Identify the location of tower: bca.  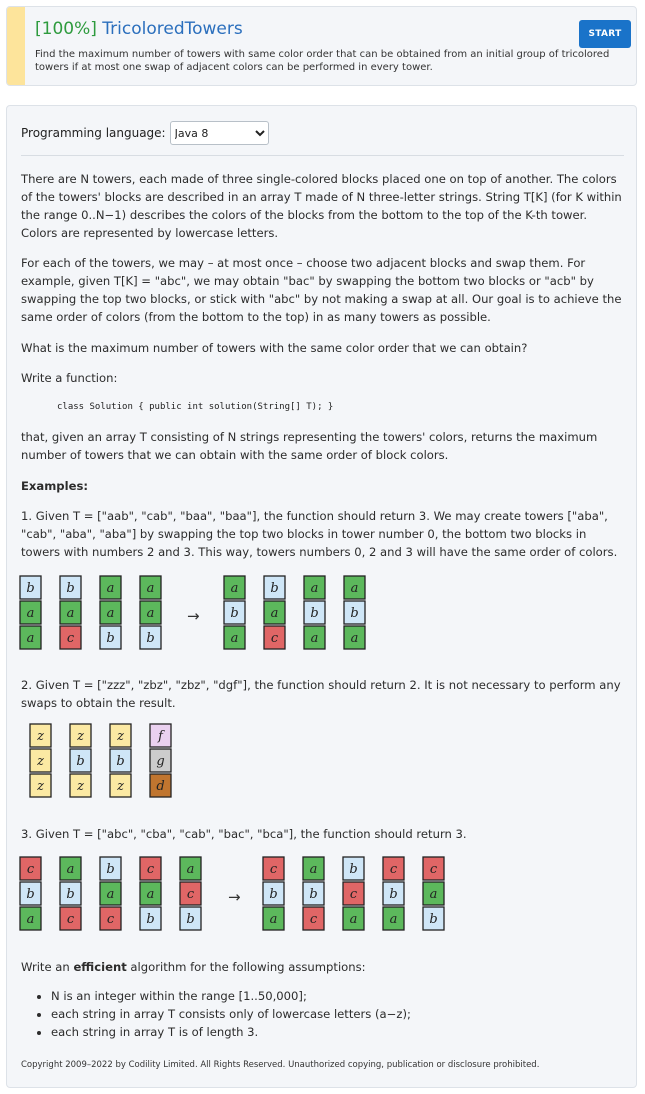
(353, 893).